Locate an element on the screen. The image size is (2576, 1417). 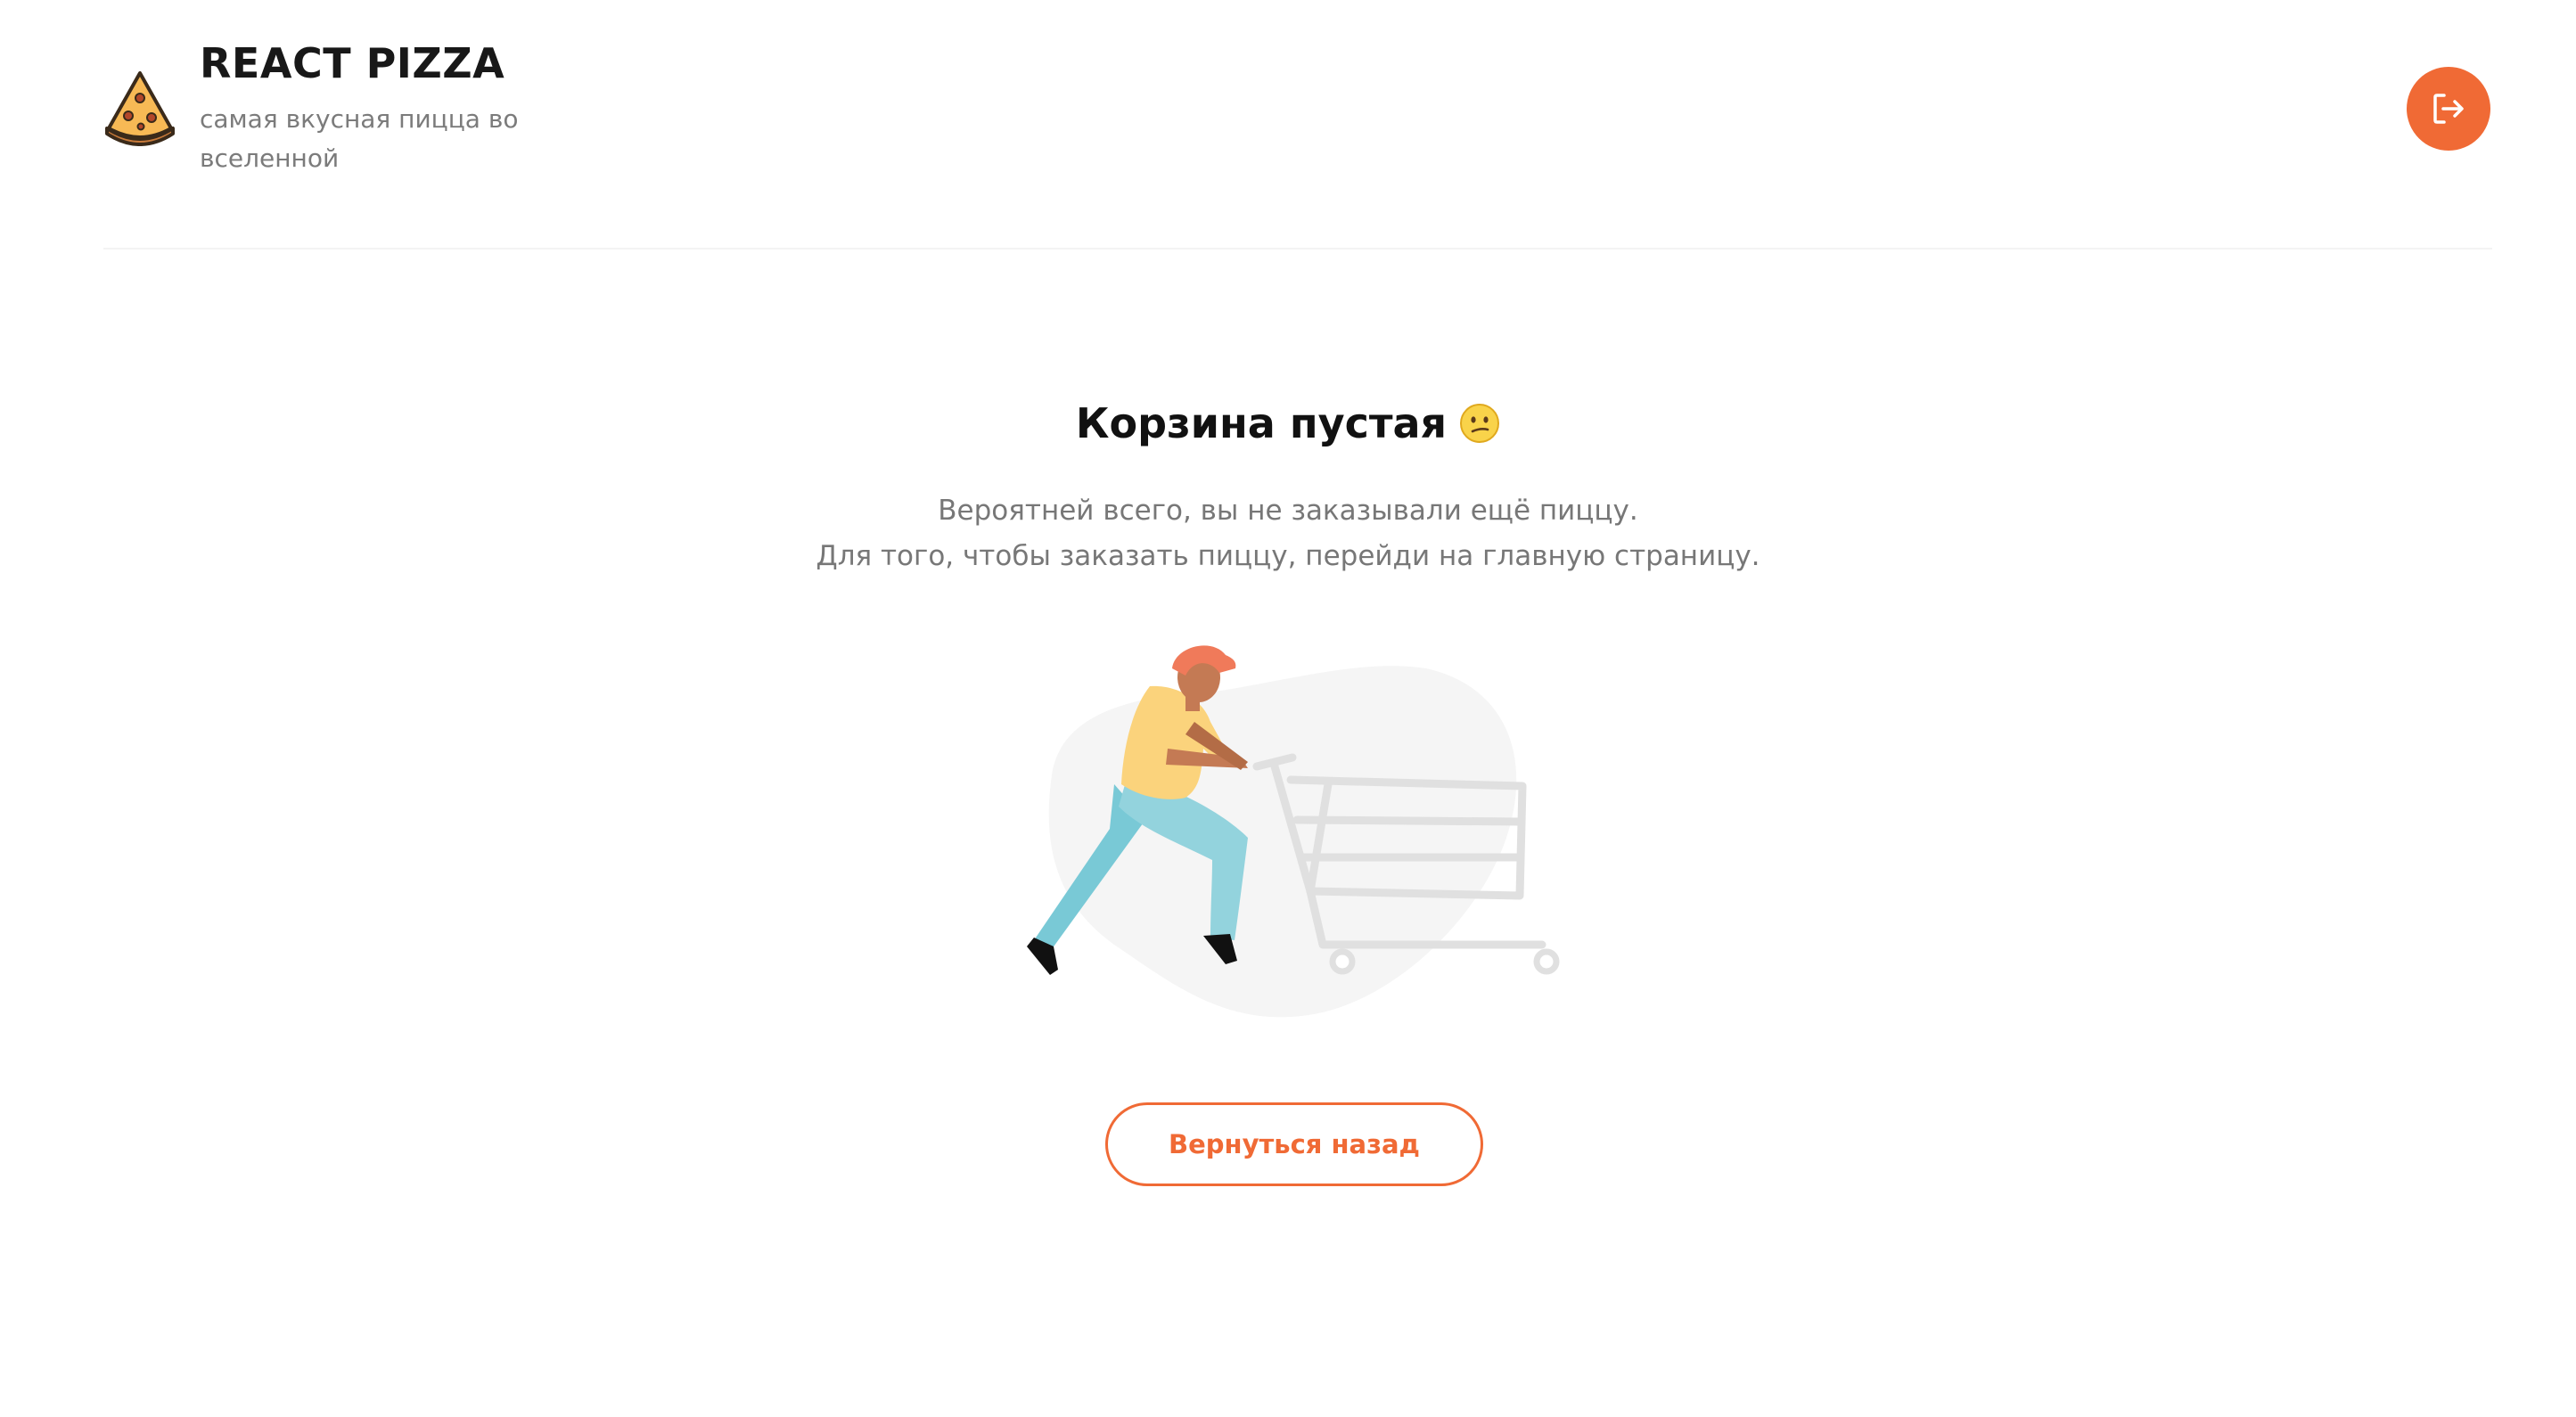
logout-icon is located at coordinates (2449, 109).